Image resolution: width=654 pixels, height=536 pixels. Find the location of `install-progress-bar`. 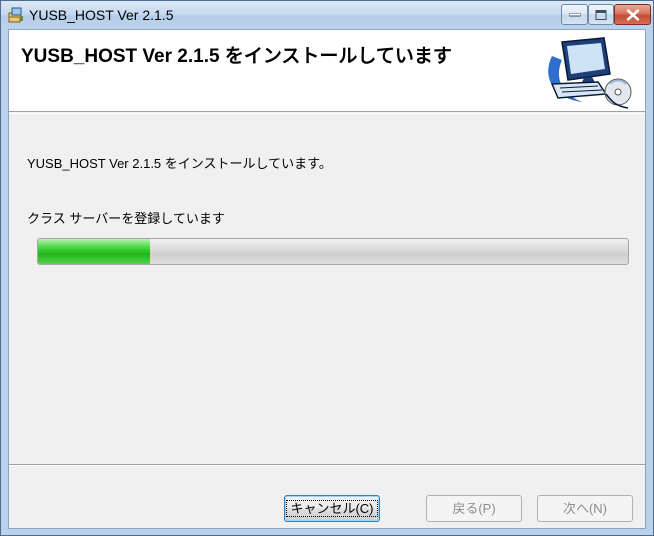

install-progress-bar is located at coordinates (333, 251).